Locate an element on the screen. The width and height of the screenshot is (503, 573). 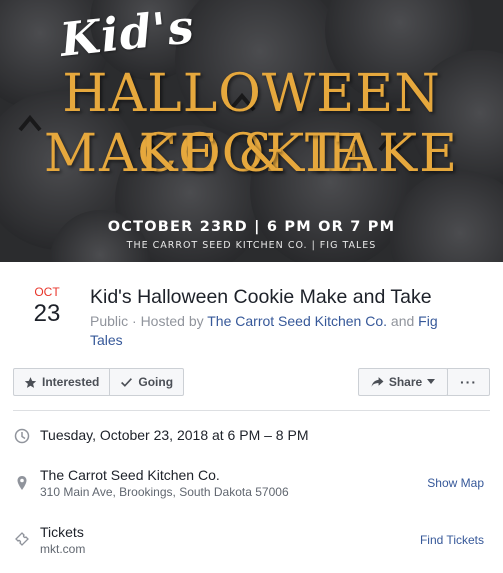
banner-headline-line2: MAKE & TAKE is located at coordinates (251, 154).